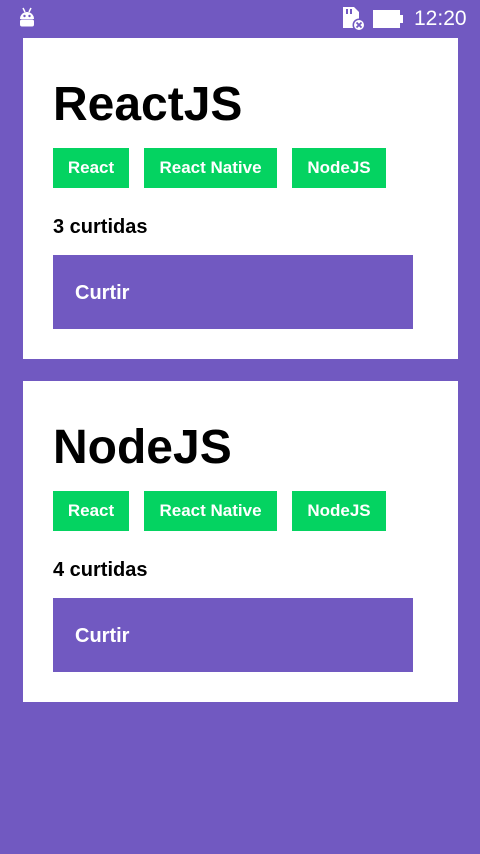  Describe the element at coordinates (354, 19) in the screenshot. I see `sd-card-error-icon` at that location.